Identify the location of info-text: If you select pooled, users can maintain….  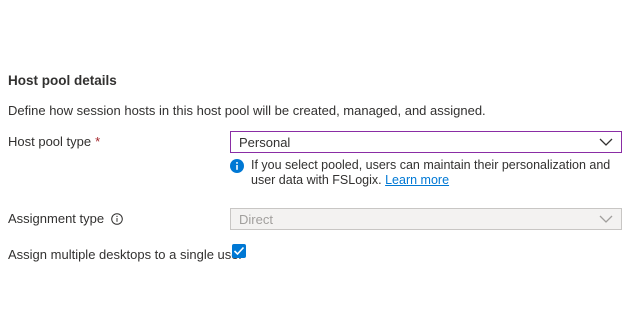
(436, 173).